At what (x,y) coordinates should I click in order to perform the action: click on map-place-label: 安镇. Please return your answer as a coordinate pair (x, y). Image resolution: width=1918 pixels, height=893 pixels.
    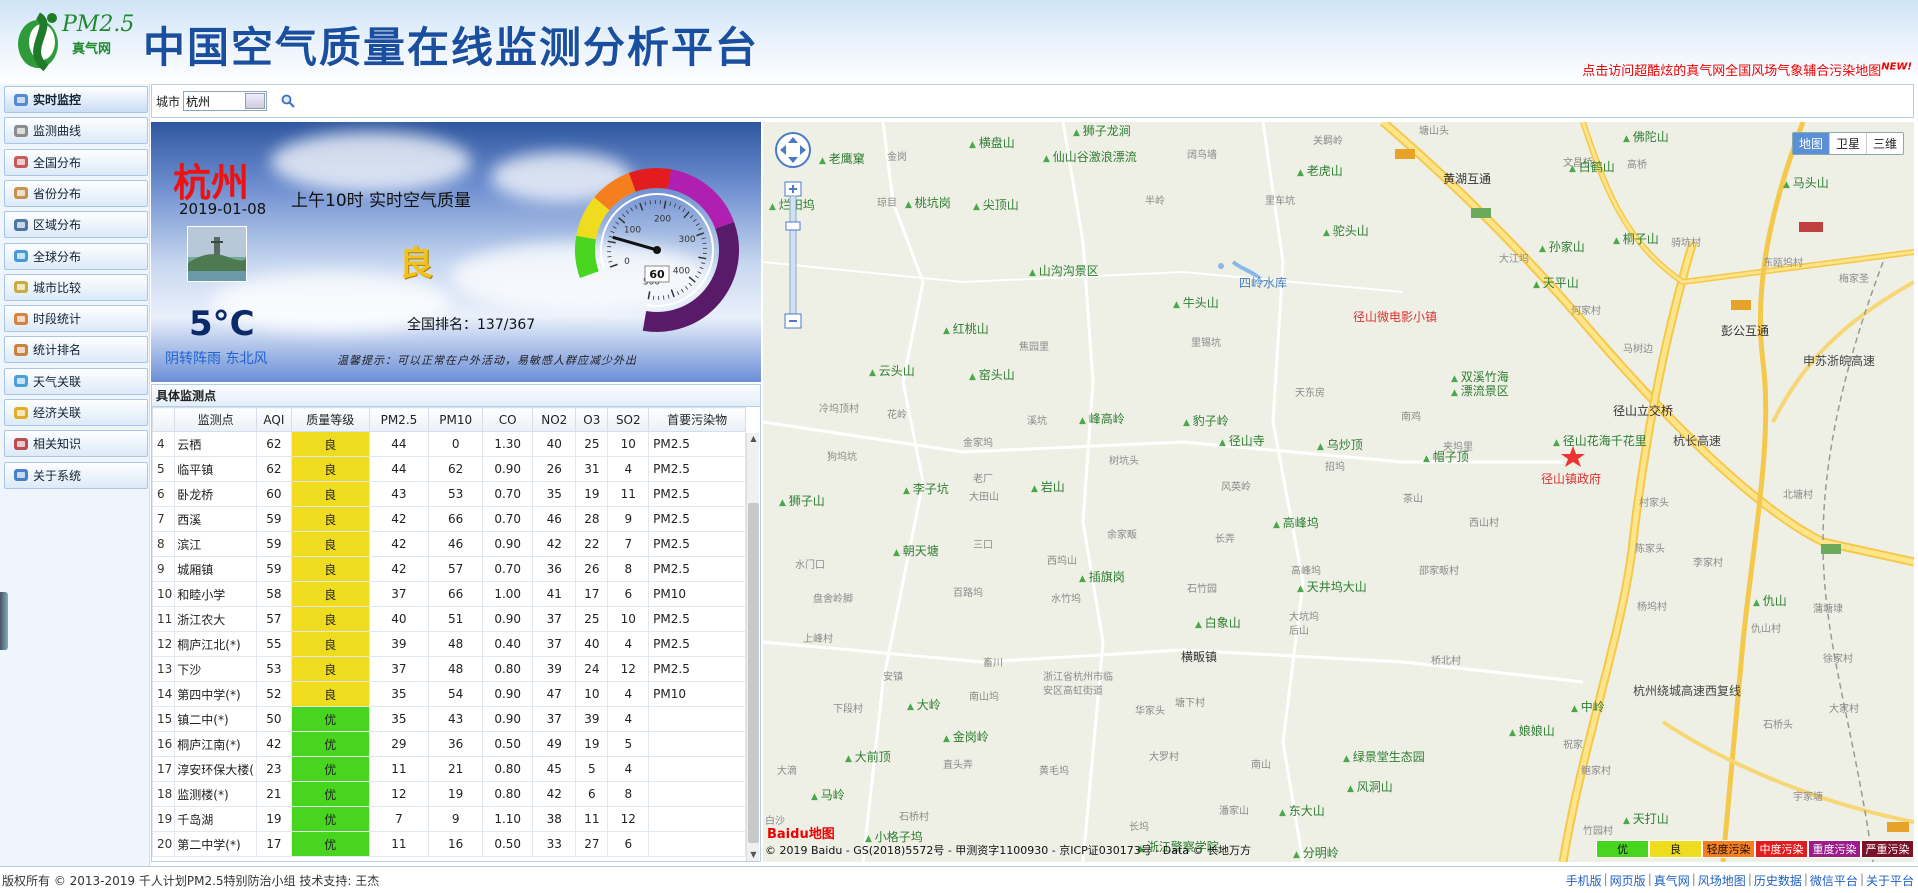
    Looking at the image, I should click on (893, 675).